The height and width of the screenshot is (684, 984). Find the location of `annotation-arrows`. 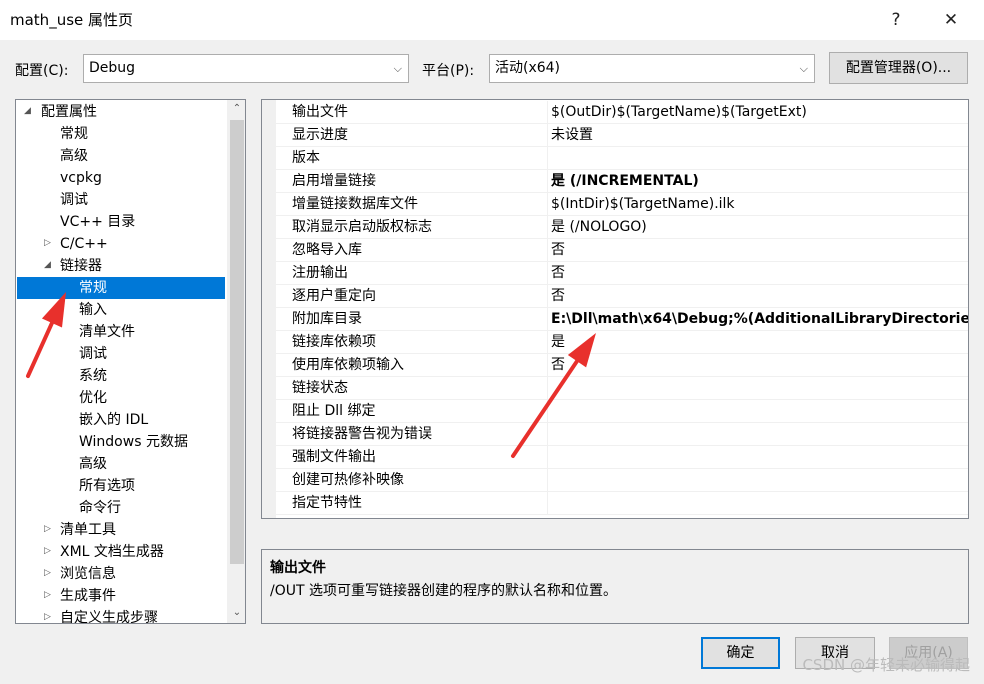

annotation-arrows is located at coordinates (311, 375).